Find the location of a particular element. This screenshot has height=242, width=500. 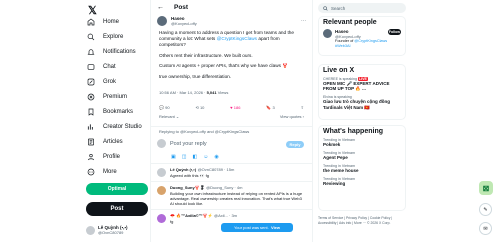

gif-icon: ◫ is located at coordinates (184, 157).